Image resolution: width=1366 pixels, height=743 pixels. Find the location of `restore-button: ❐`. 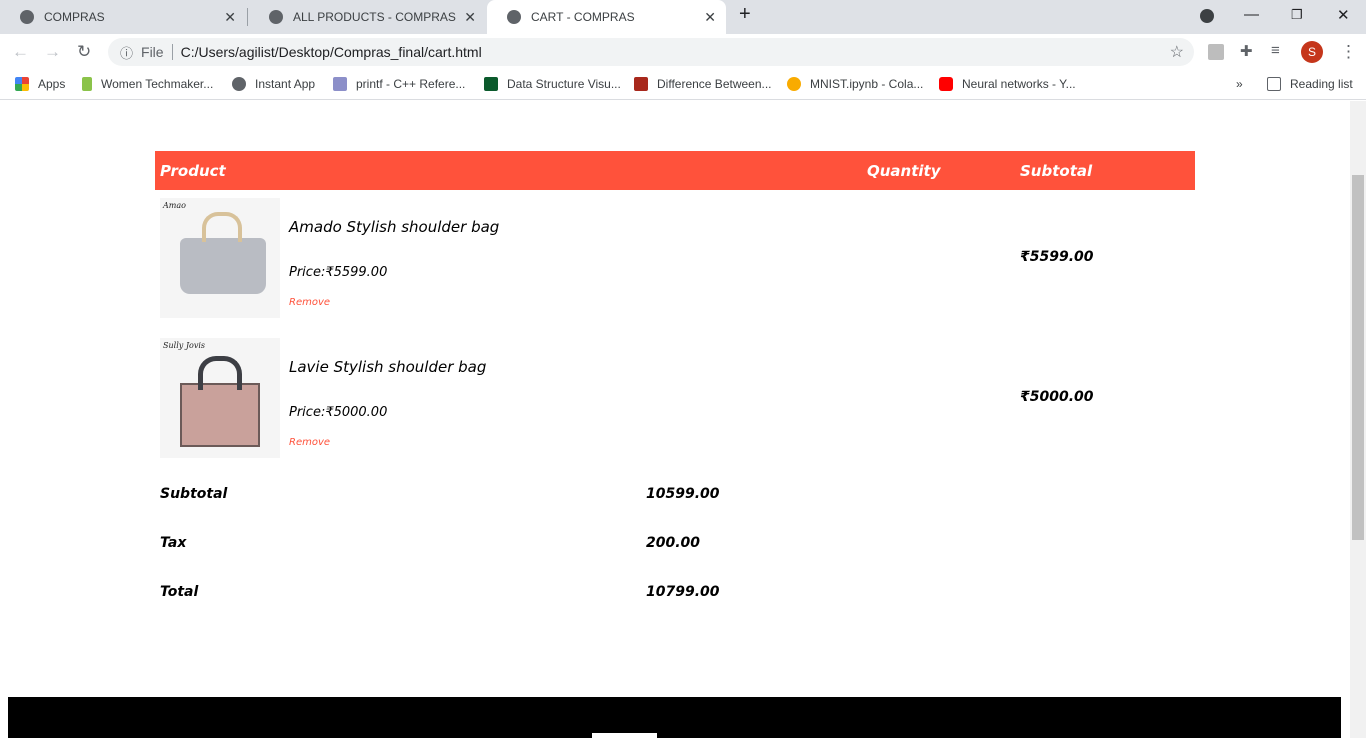

restore-button: ❐ is located at coordinates (1297, 15).